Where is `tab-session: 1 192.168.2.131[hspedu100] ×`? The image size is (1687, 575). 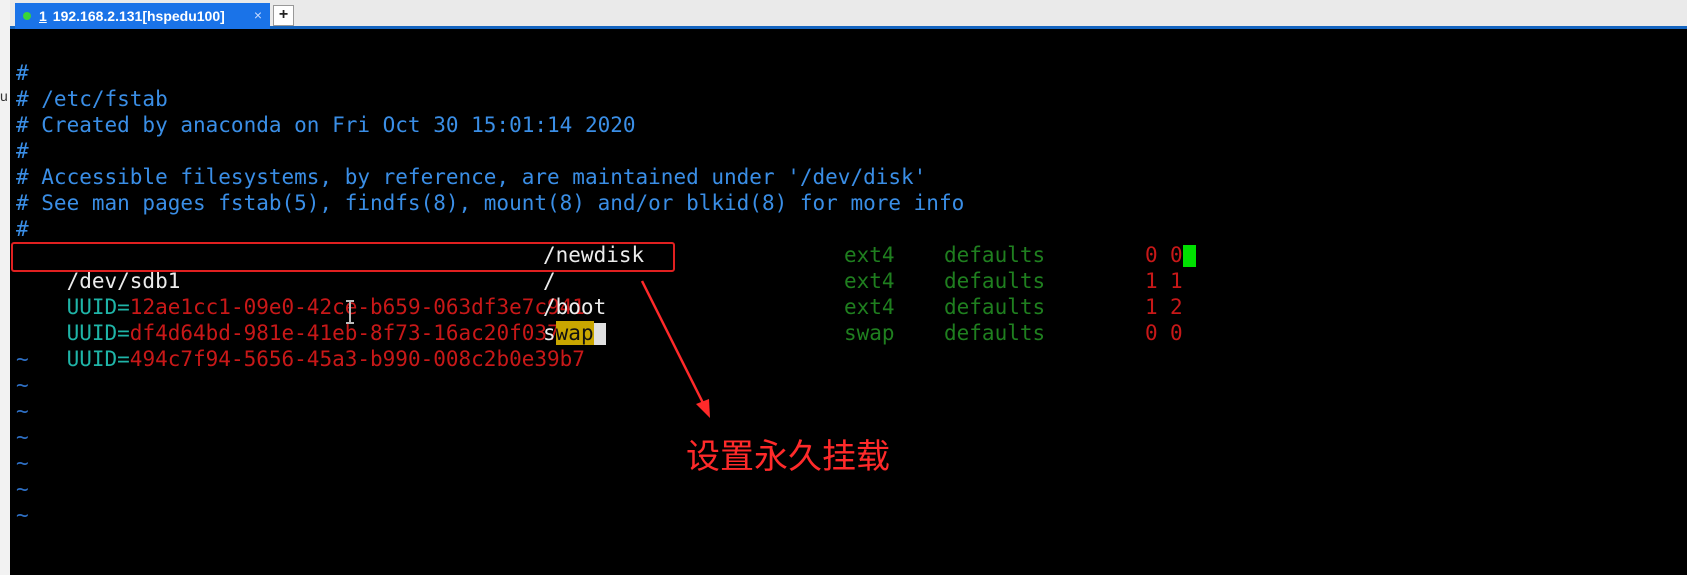 tab-session: 1 192.168.2.131[hspedu100] × is located at coordinates (142, 16).